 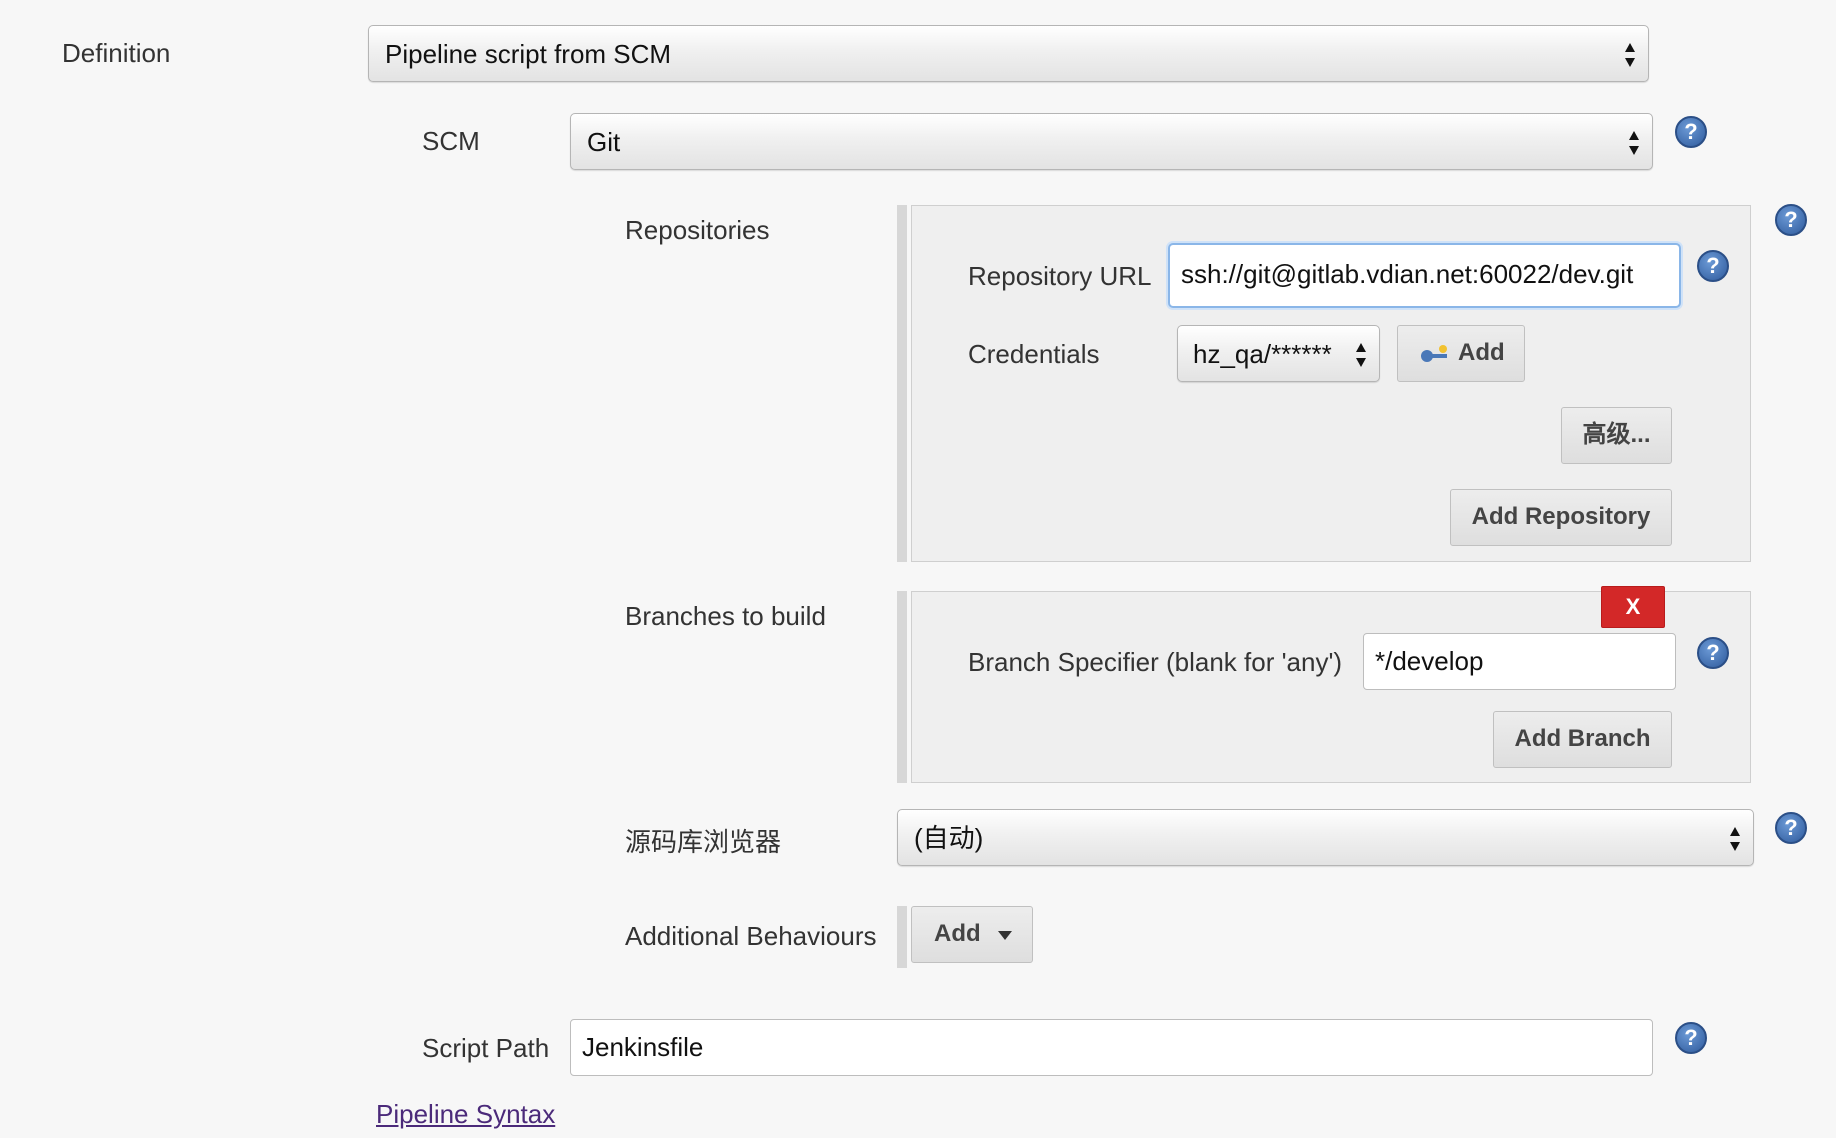 I want to click on add-behaviour-button: Add, so click(x=972, y=934).